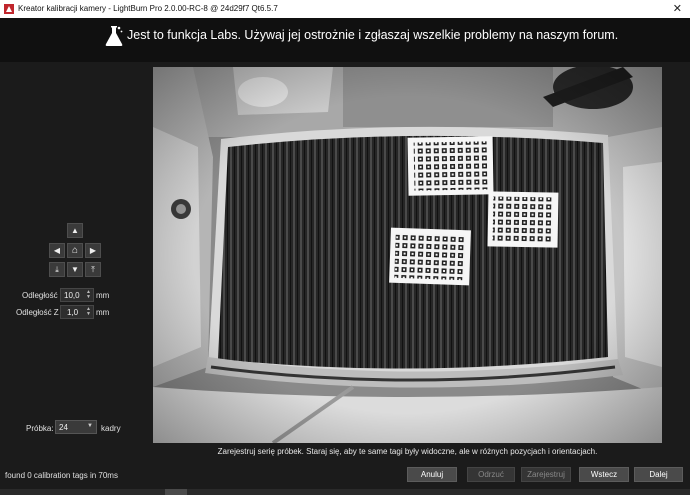  Describe the element at coordinates (103, 312) in the screenshot. I see `distance-z-unit: mm` at that location.